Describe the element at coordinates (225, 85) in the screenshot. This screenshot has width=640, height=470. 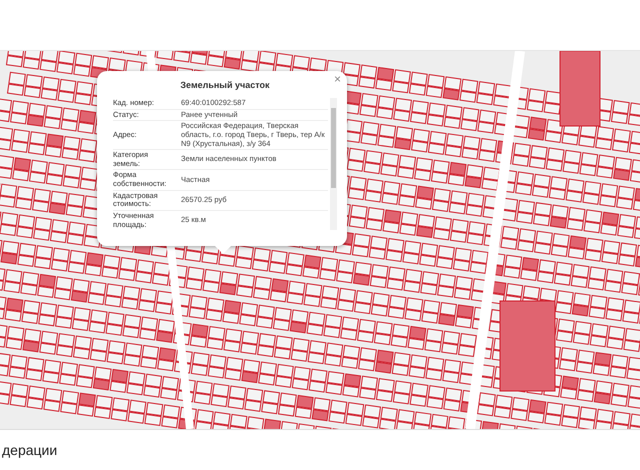
I see `popup-title: Земельный участок` at that location.